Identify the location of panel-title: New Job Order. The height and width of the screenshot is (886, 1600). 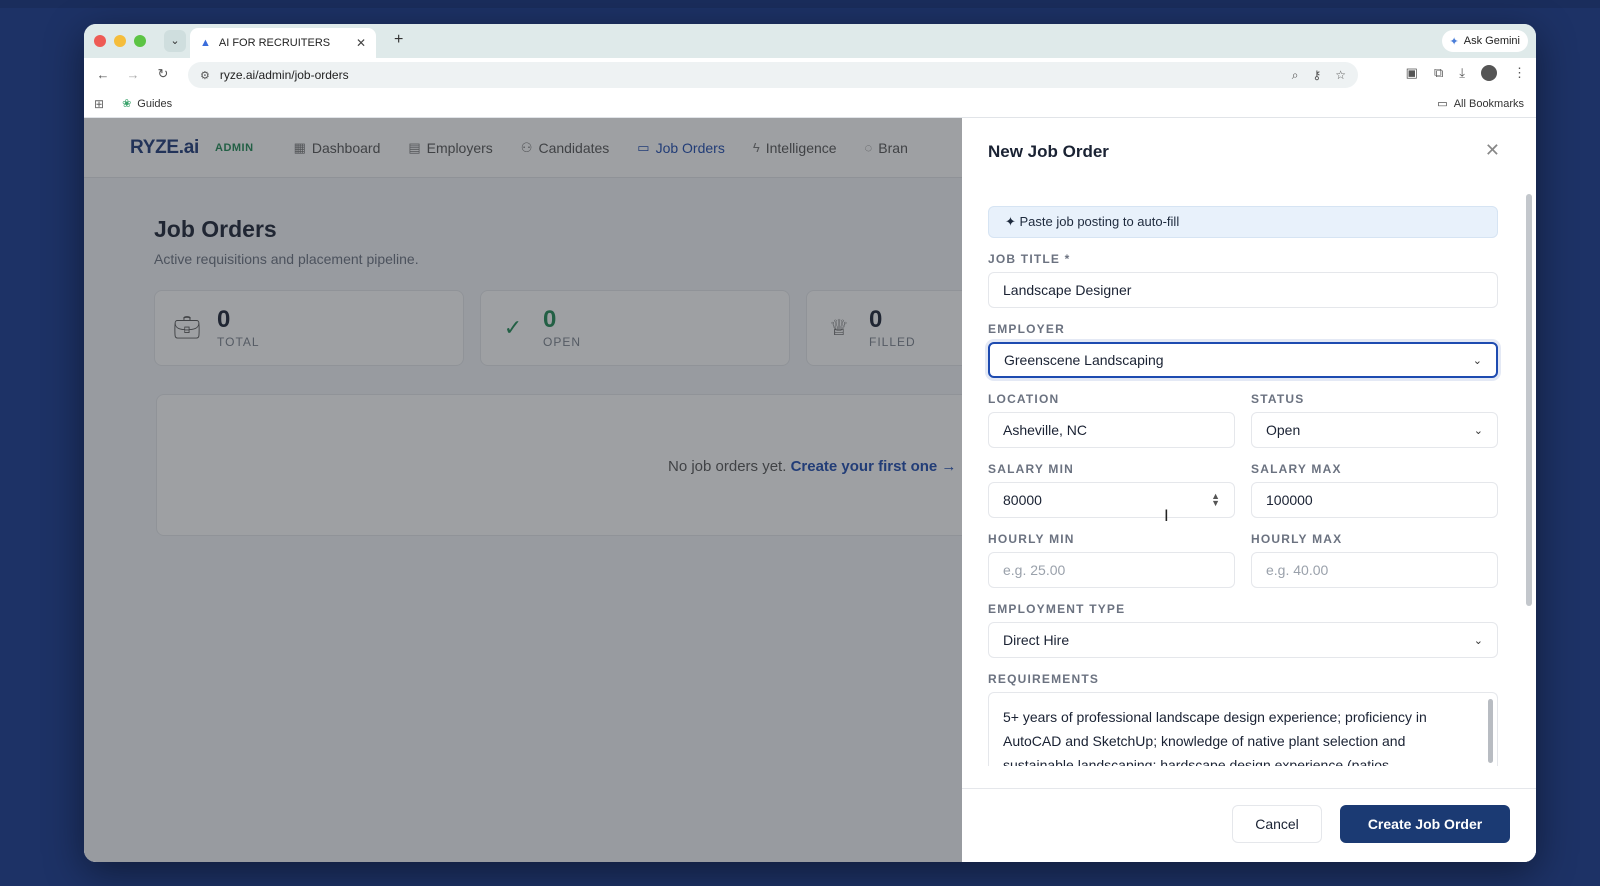
(1048, 151).